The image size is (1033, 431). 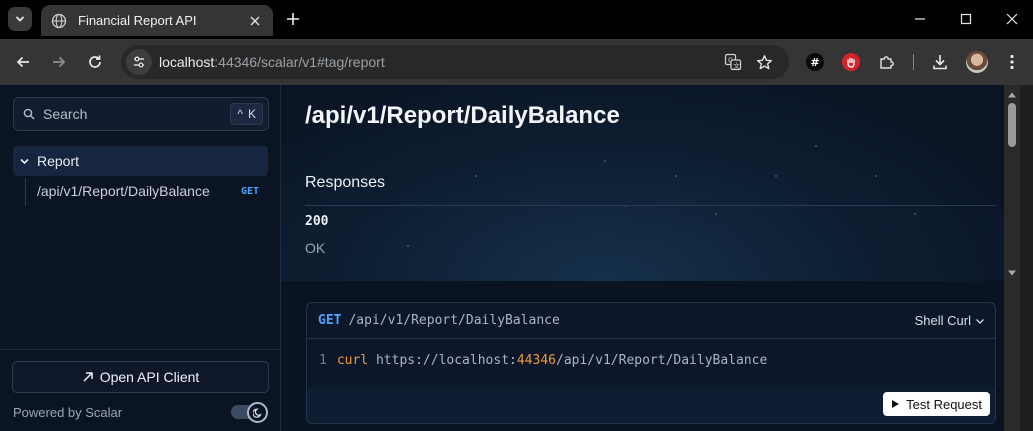 I want to click on hash-extension-icon: #, so click(x=815, y=62).